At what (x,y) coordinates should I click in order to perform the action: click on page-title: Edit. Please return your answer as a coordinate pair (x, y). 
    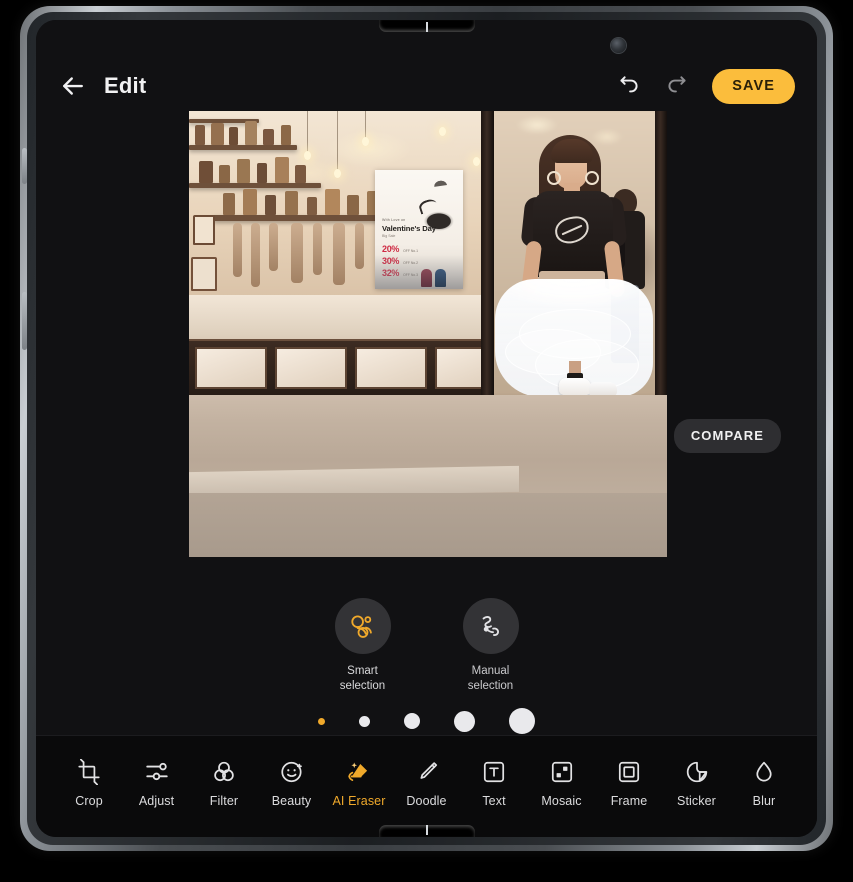
    Looking at the image, I should click on (125, 85).